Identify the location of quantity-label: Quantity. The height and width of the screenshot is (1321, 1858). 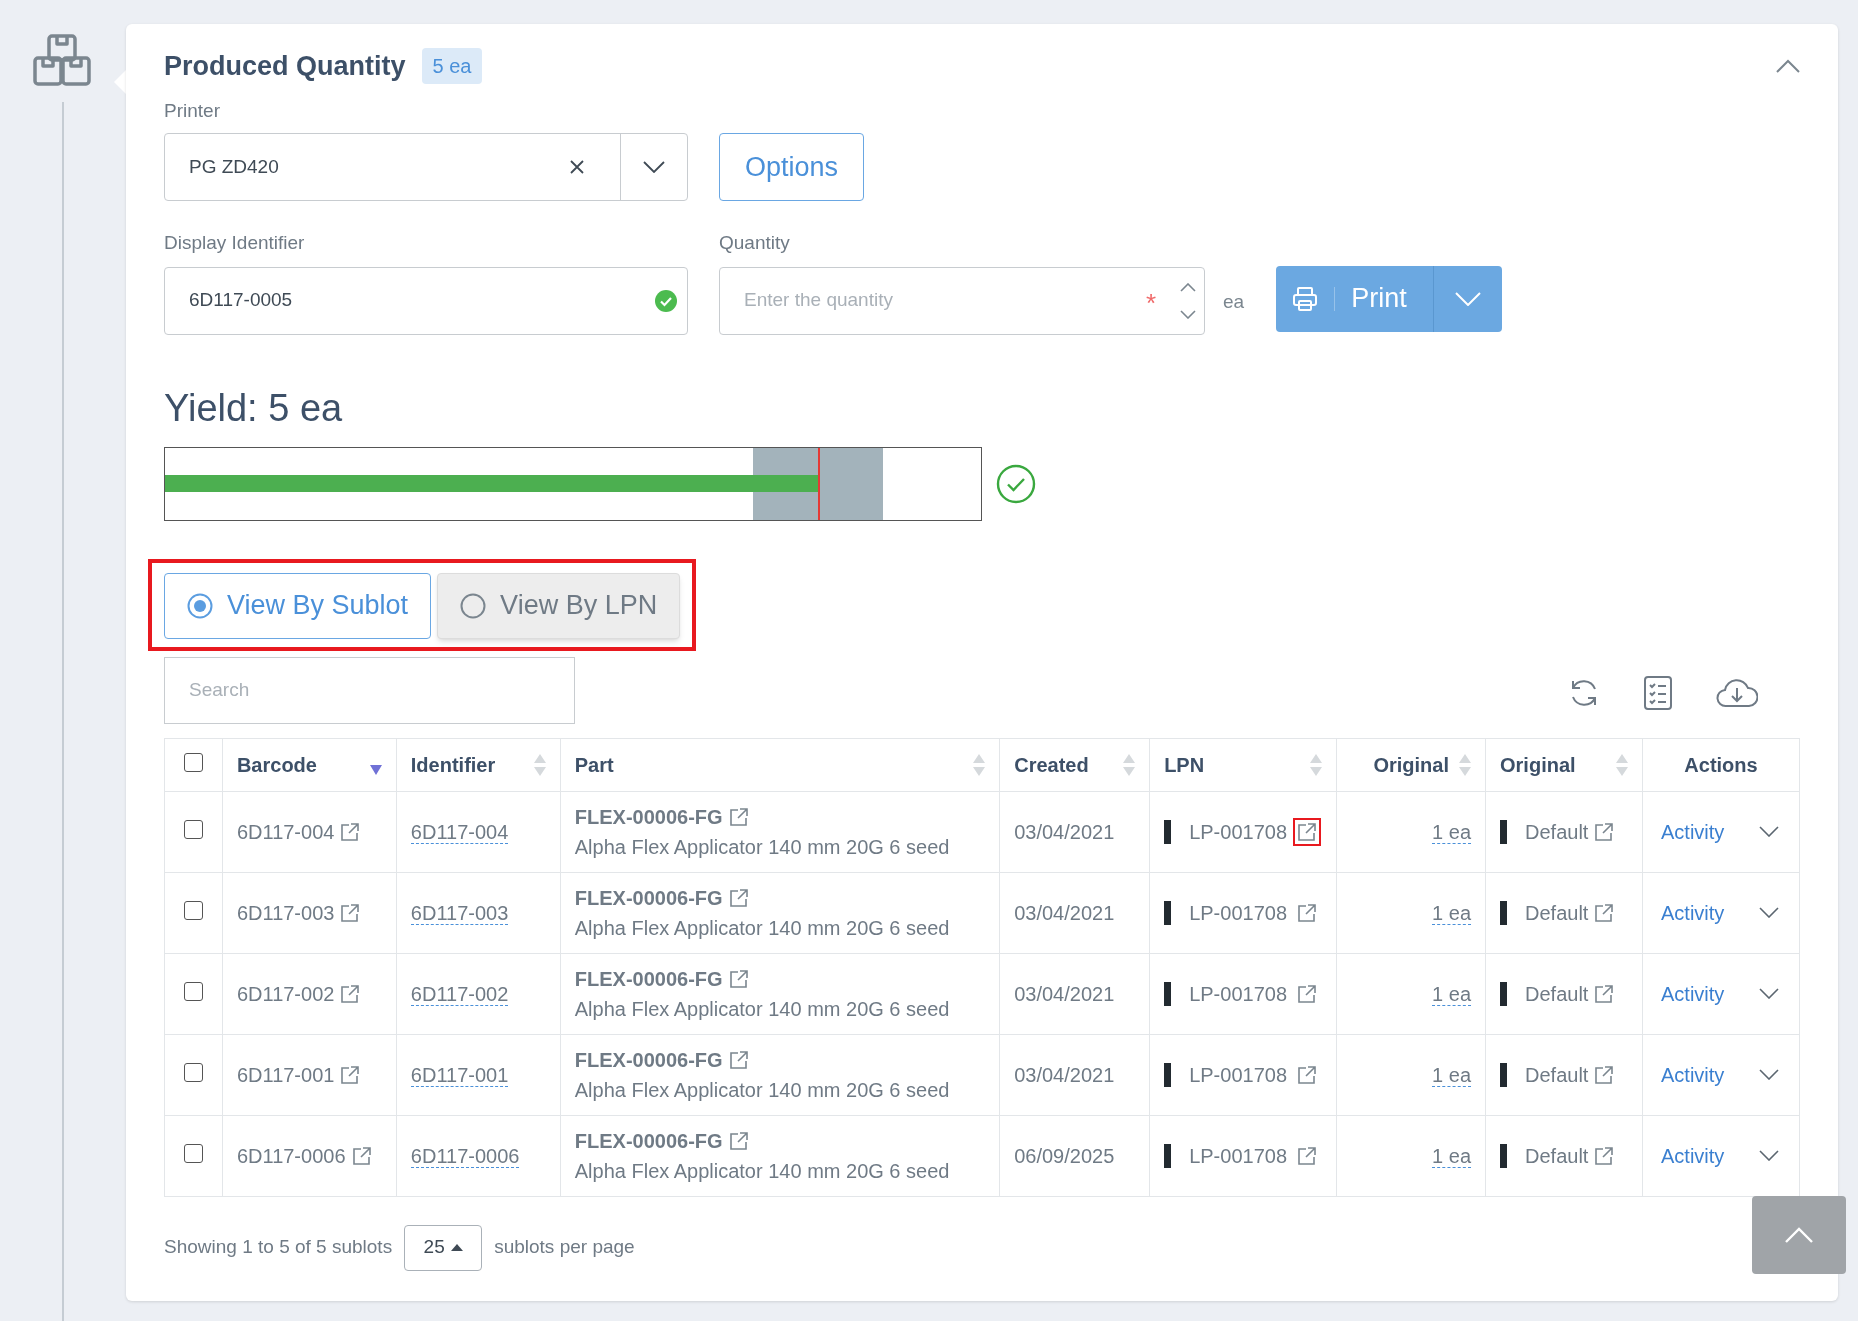
(755, 243).